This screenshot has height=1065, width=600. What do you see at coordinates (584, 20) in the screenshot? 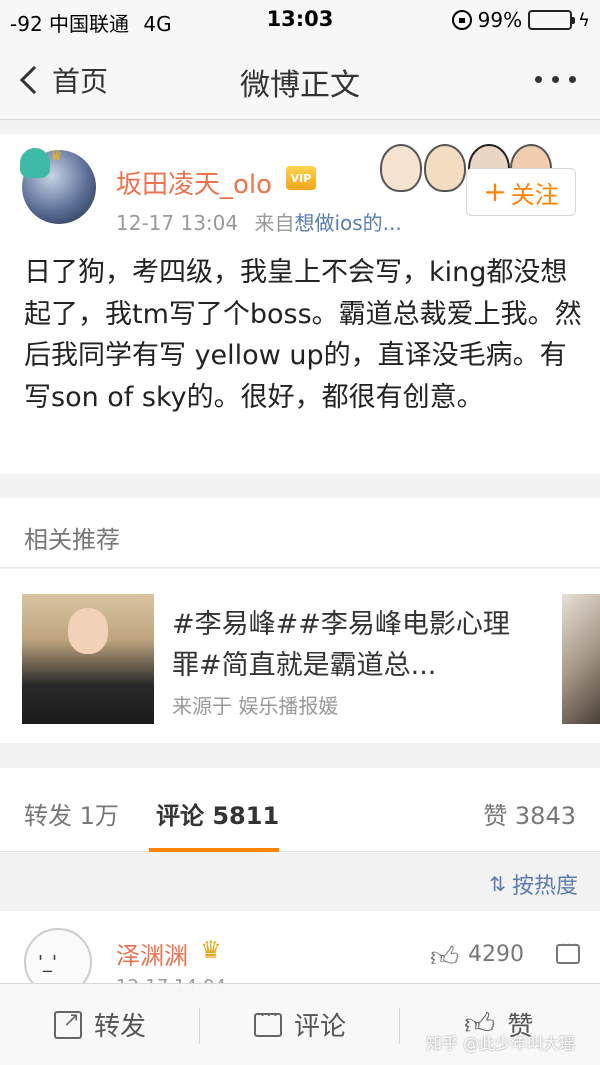
I see `charging-icon: ϟ` at bounding box center [584, 20].